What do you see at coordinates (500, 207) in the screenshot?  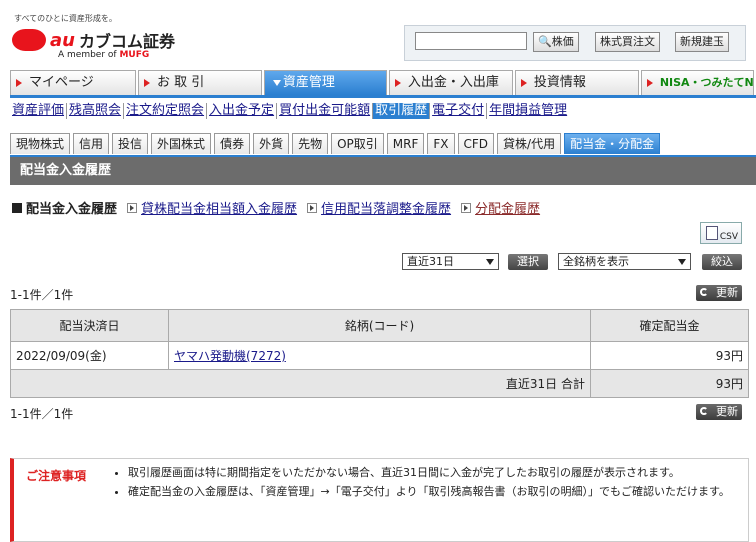 I see `link-distribution-history: 分配金履歴` at bounding box center [500, 207].